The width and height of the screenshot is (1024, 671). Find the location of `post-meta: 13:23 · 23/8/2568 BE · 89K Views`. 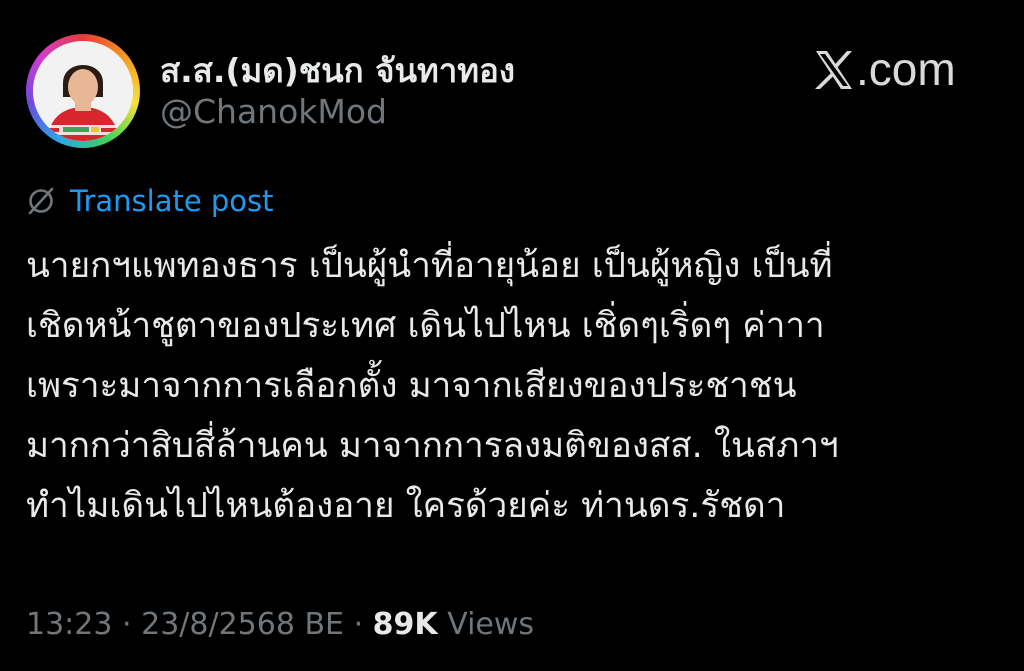

post-meta: 13:23 · 23/8/2568 BE · 89K Views is located at coordinates (280, 624).